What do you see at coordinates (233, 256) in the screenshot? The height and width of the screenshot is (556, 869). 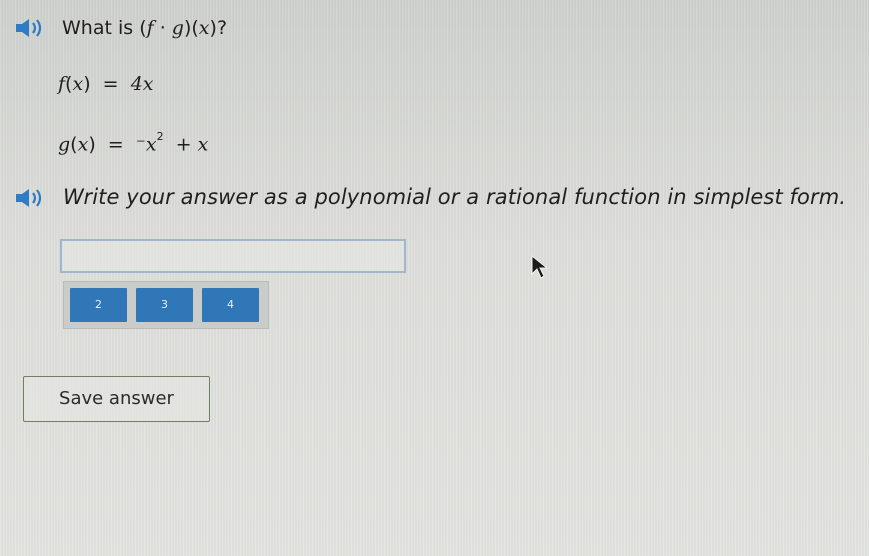 I see `answer-input` at bounding box center [233, 256].